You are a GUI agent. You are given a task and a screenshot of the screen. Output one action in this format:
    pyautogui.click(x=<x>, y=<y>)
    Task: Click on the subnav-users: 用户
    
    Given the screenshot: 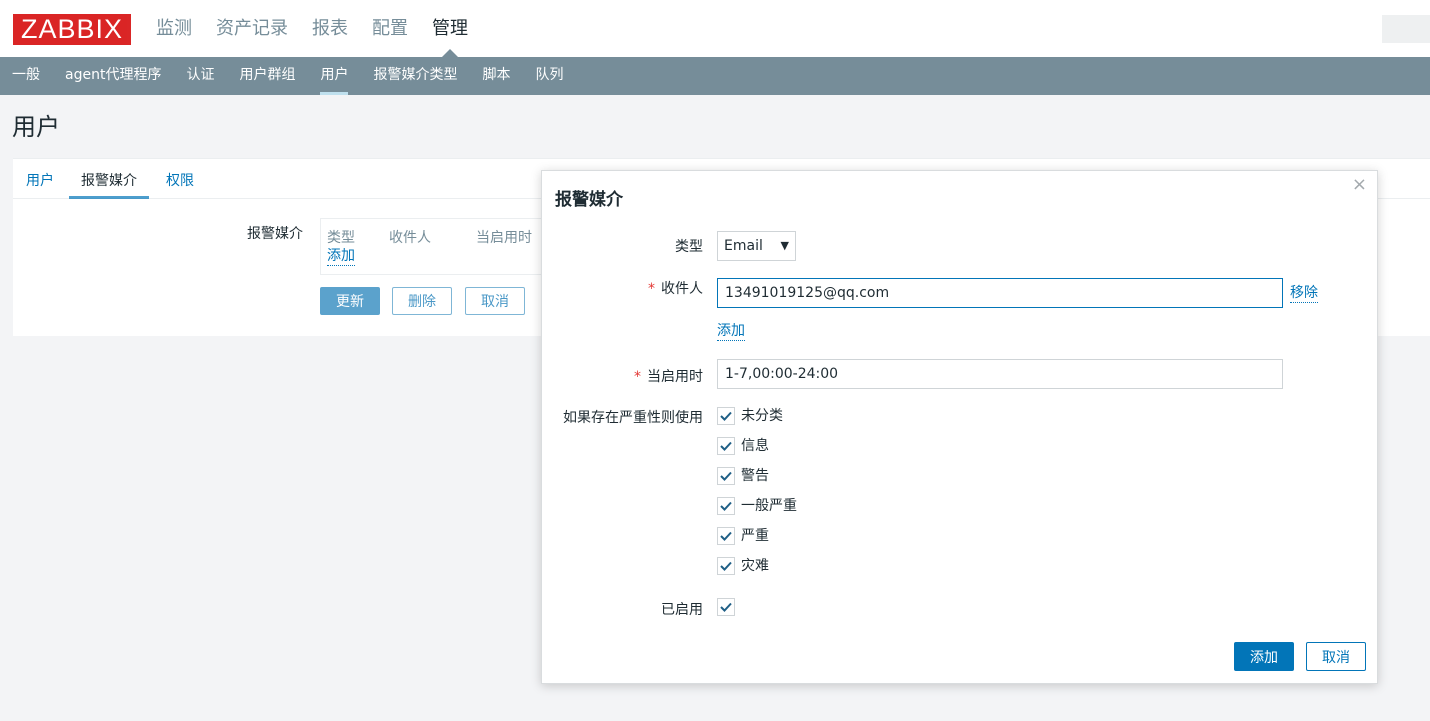 What is the action you would take?
    pyautogui.click(x=334, y=76)
    